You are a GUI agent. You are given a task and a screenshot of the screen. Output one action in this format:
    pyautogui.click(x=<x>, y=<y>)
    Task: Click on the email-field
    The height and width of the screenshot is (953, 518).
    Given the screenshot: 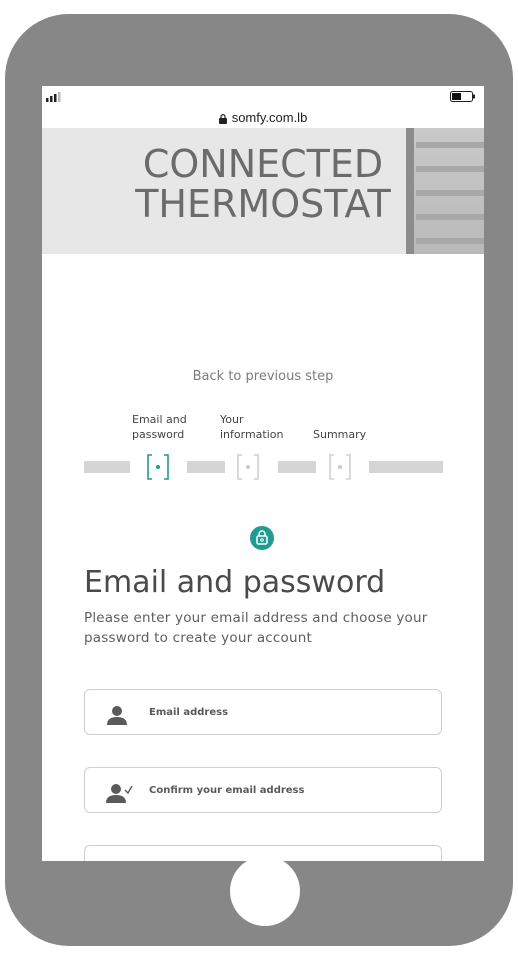 What is the action you would take?
    pyautogui.click(x=263, y=712)
    